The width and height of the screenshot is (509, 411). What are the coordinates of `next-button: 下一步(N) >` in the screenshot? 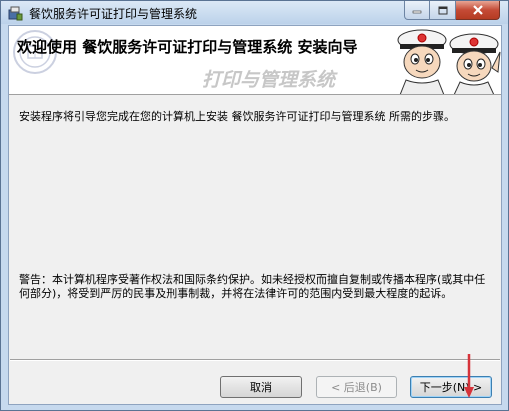 It's located at (451, 387).